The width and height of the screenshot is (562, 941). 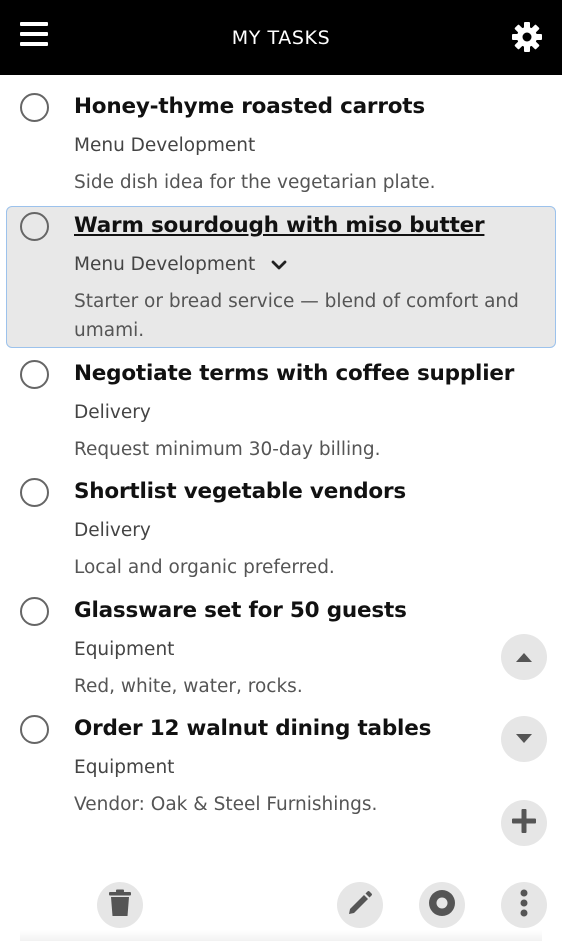 I want to click on task-note: Local and organic preferred., so click(x=204, y=567).